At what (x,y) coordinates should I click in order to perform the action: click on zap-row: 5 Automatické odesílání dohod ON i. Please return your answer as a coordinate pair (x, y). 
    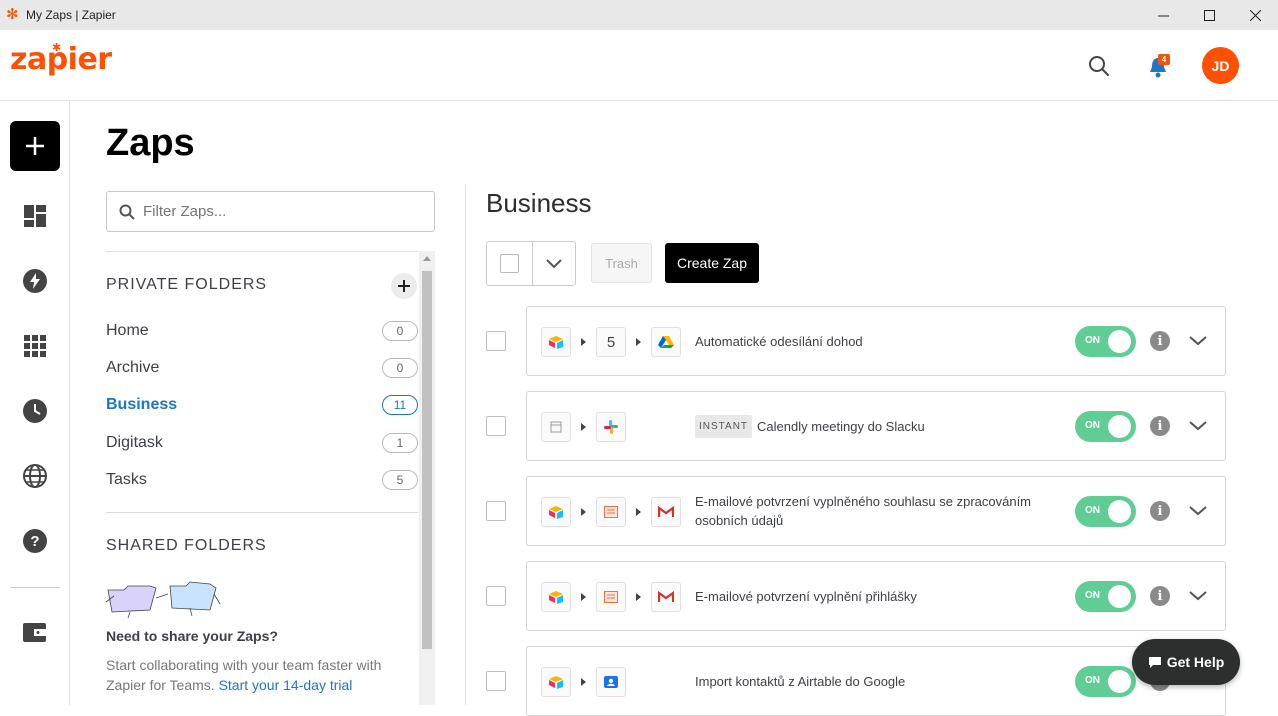
    Looking at the image, I should click on (876, 341).